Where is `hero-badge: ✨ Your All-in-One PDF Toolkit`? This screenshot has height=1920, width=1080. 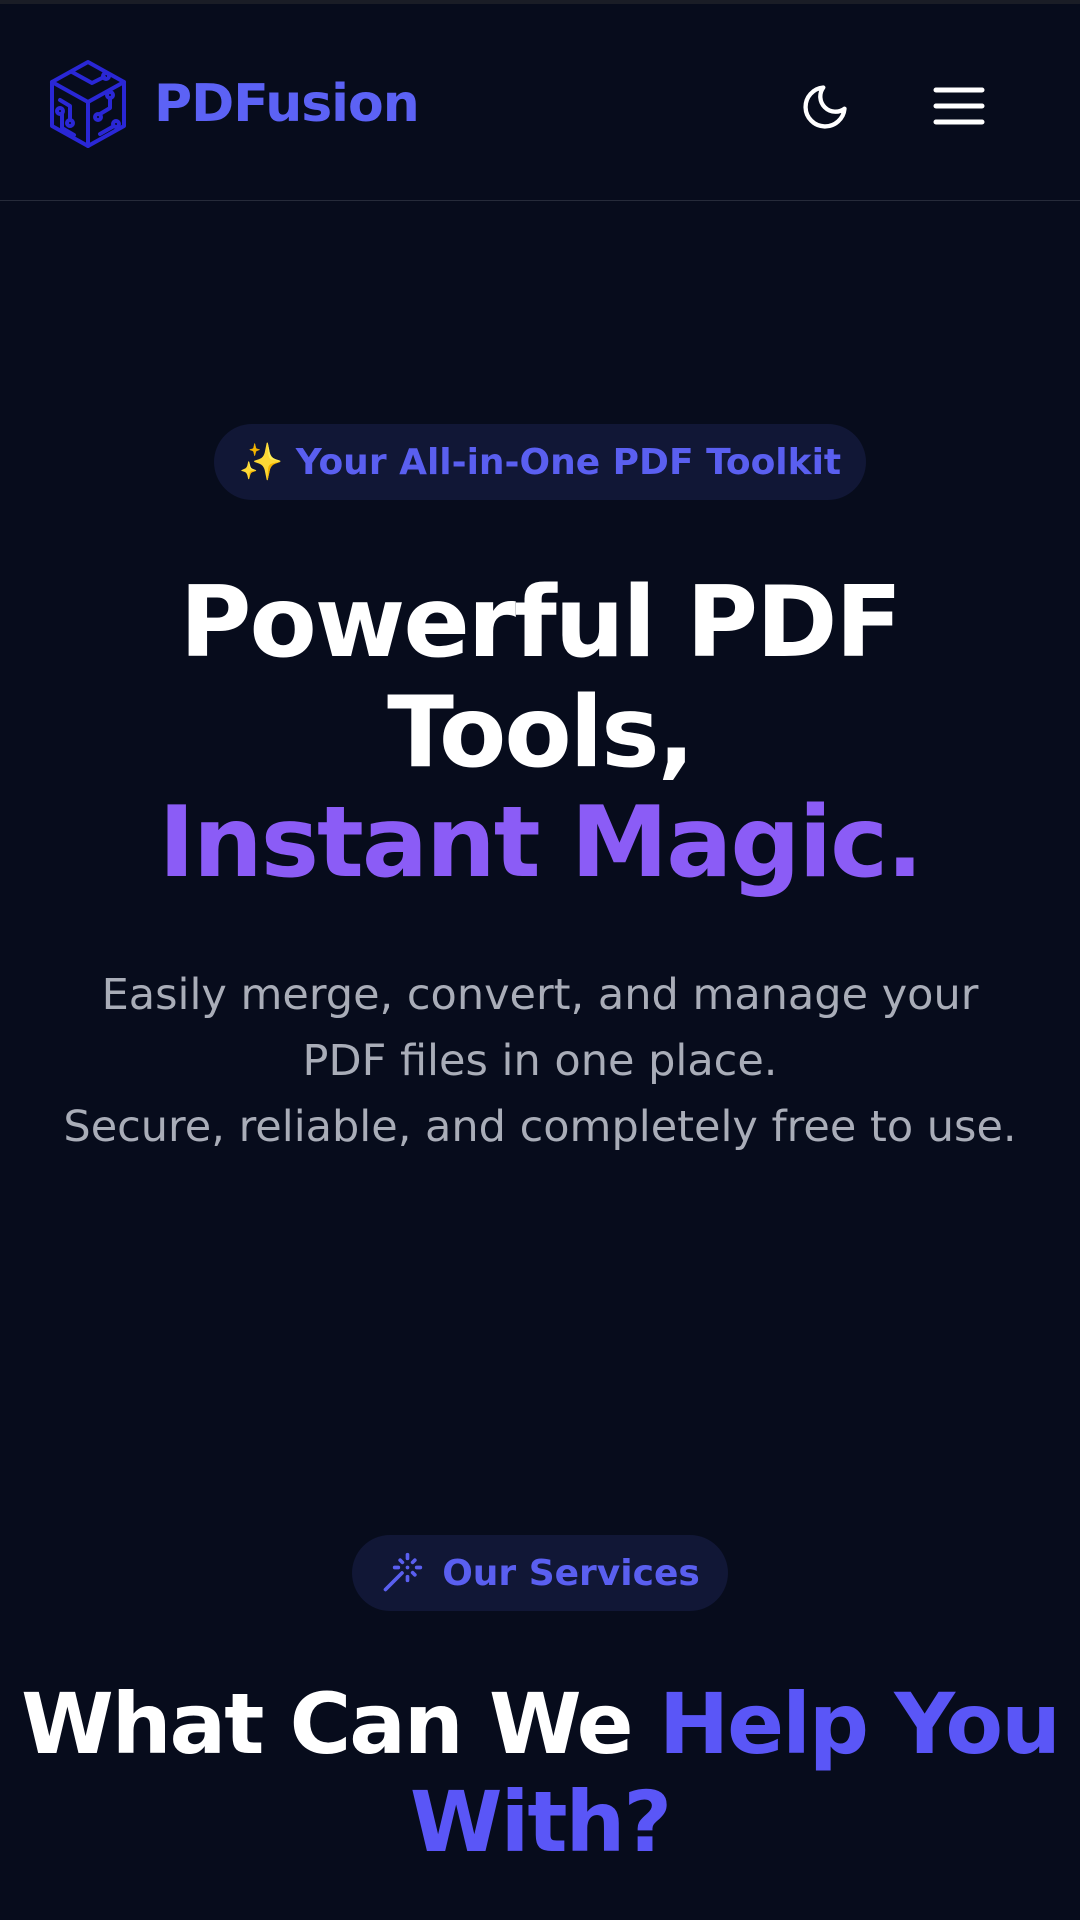
hero-badge: ✨ Your All-in-One PDF Toolkit is located at coordinates (540, 462).